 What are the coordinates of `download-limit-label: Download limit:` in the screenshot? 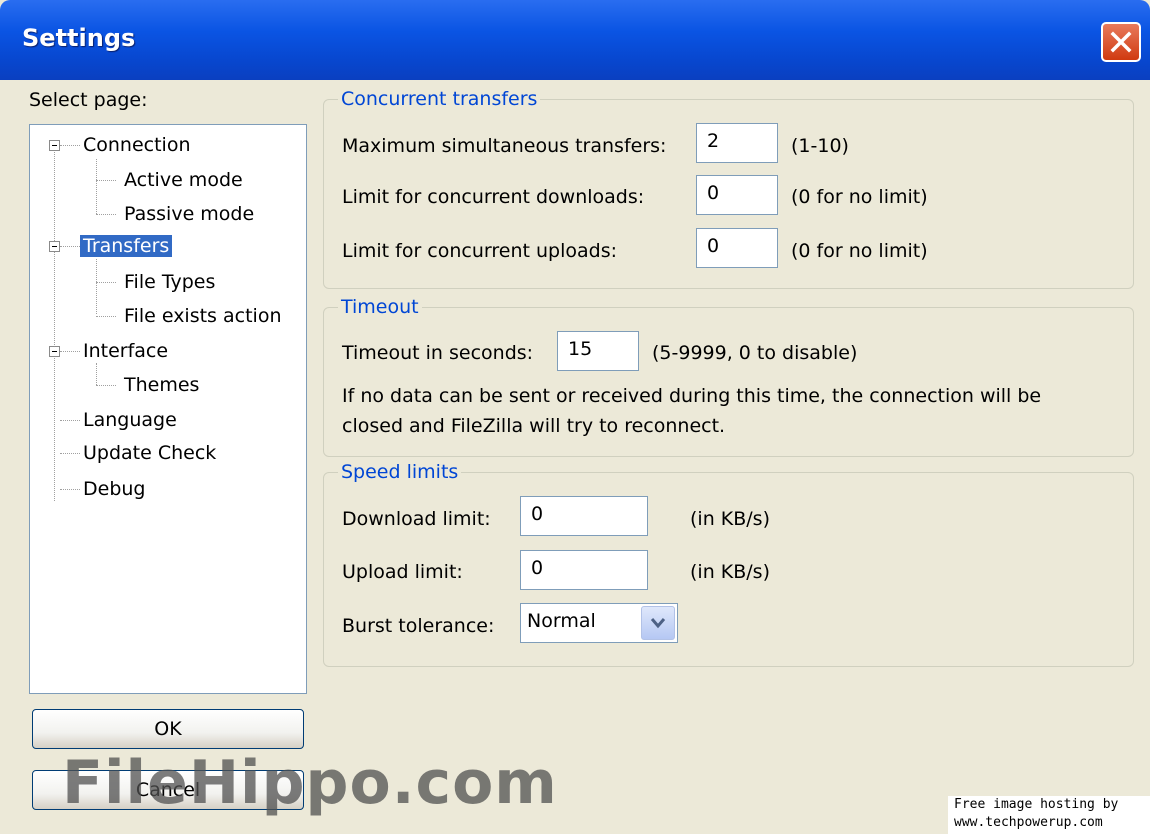 It's located at (416, 519).